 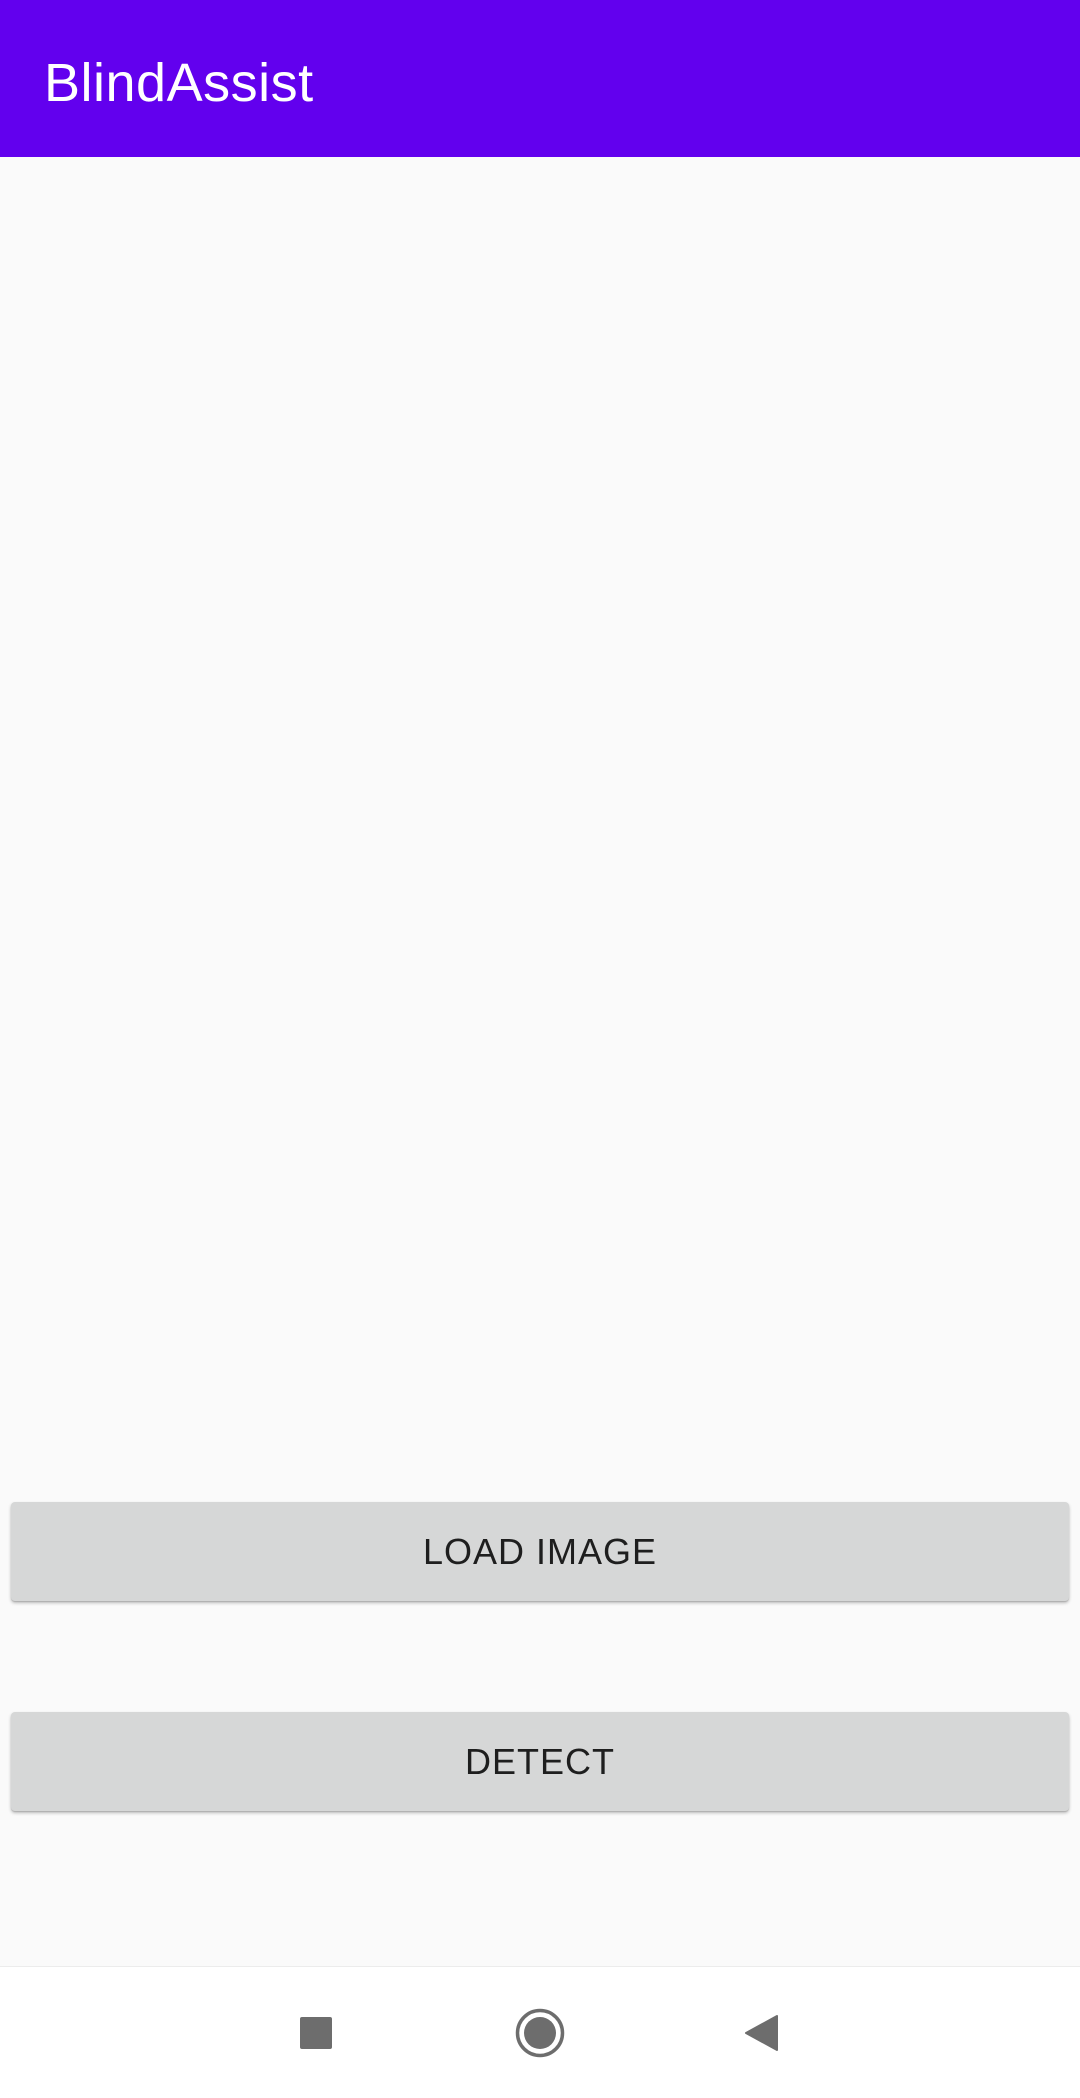 I want to click on back-button, so click(x=761, y=2033).